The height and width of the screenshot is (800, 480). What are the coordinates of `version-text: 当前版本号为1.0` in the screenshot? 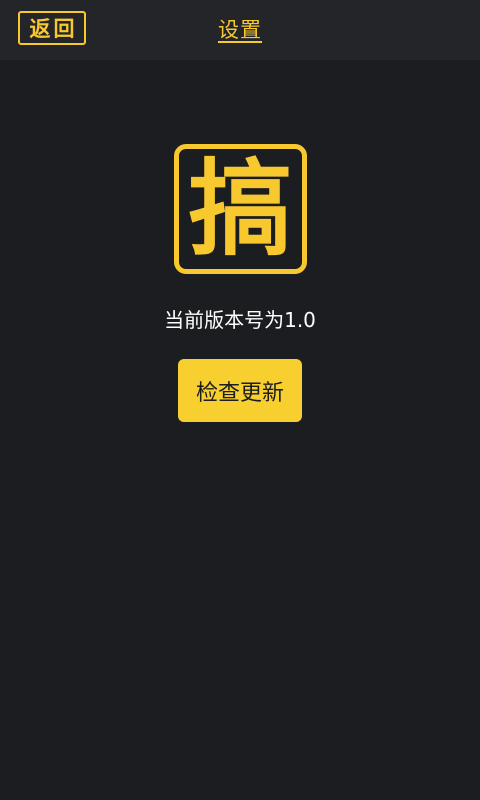 It's located at (240, 320).